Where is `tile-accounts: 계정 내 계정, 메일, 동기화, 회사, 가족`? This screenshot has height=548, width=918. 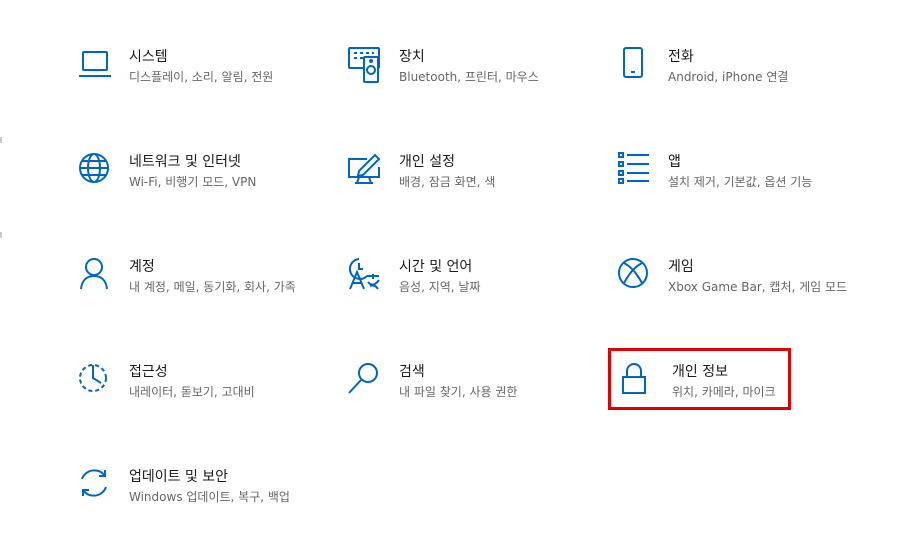 tile-accounts: 계정 내 계정, 메일, 동기화, 회사, 가족 is located at coordinates (192, 298).